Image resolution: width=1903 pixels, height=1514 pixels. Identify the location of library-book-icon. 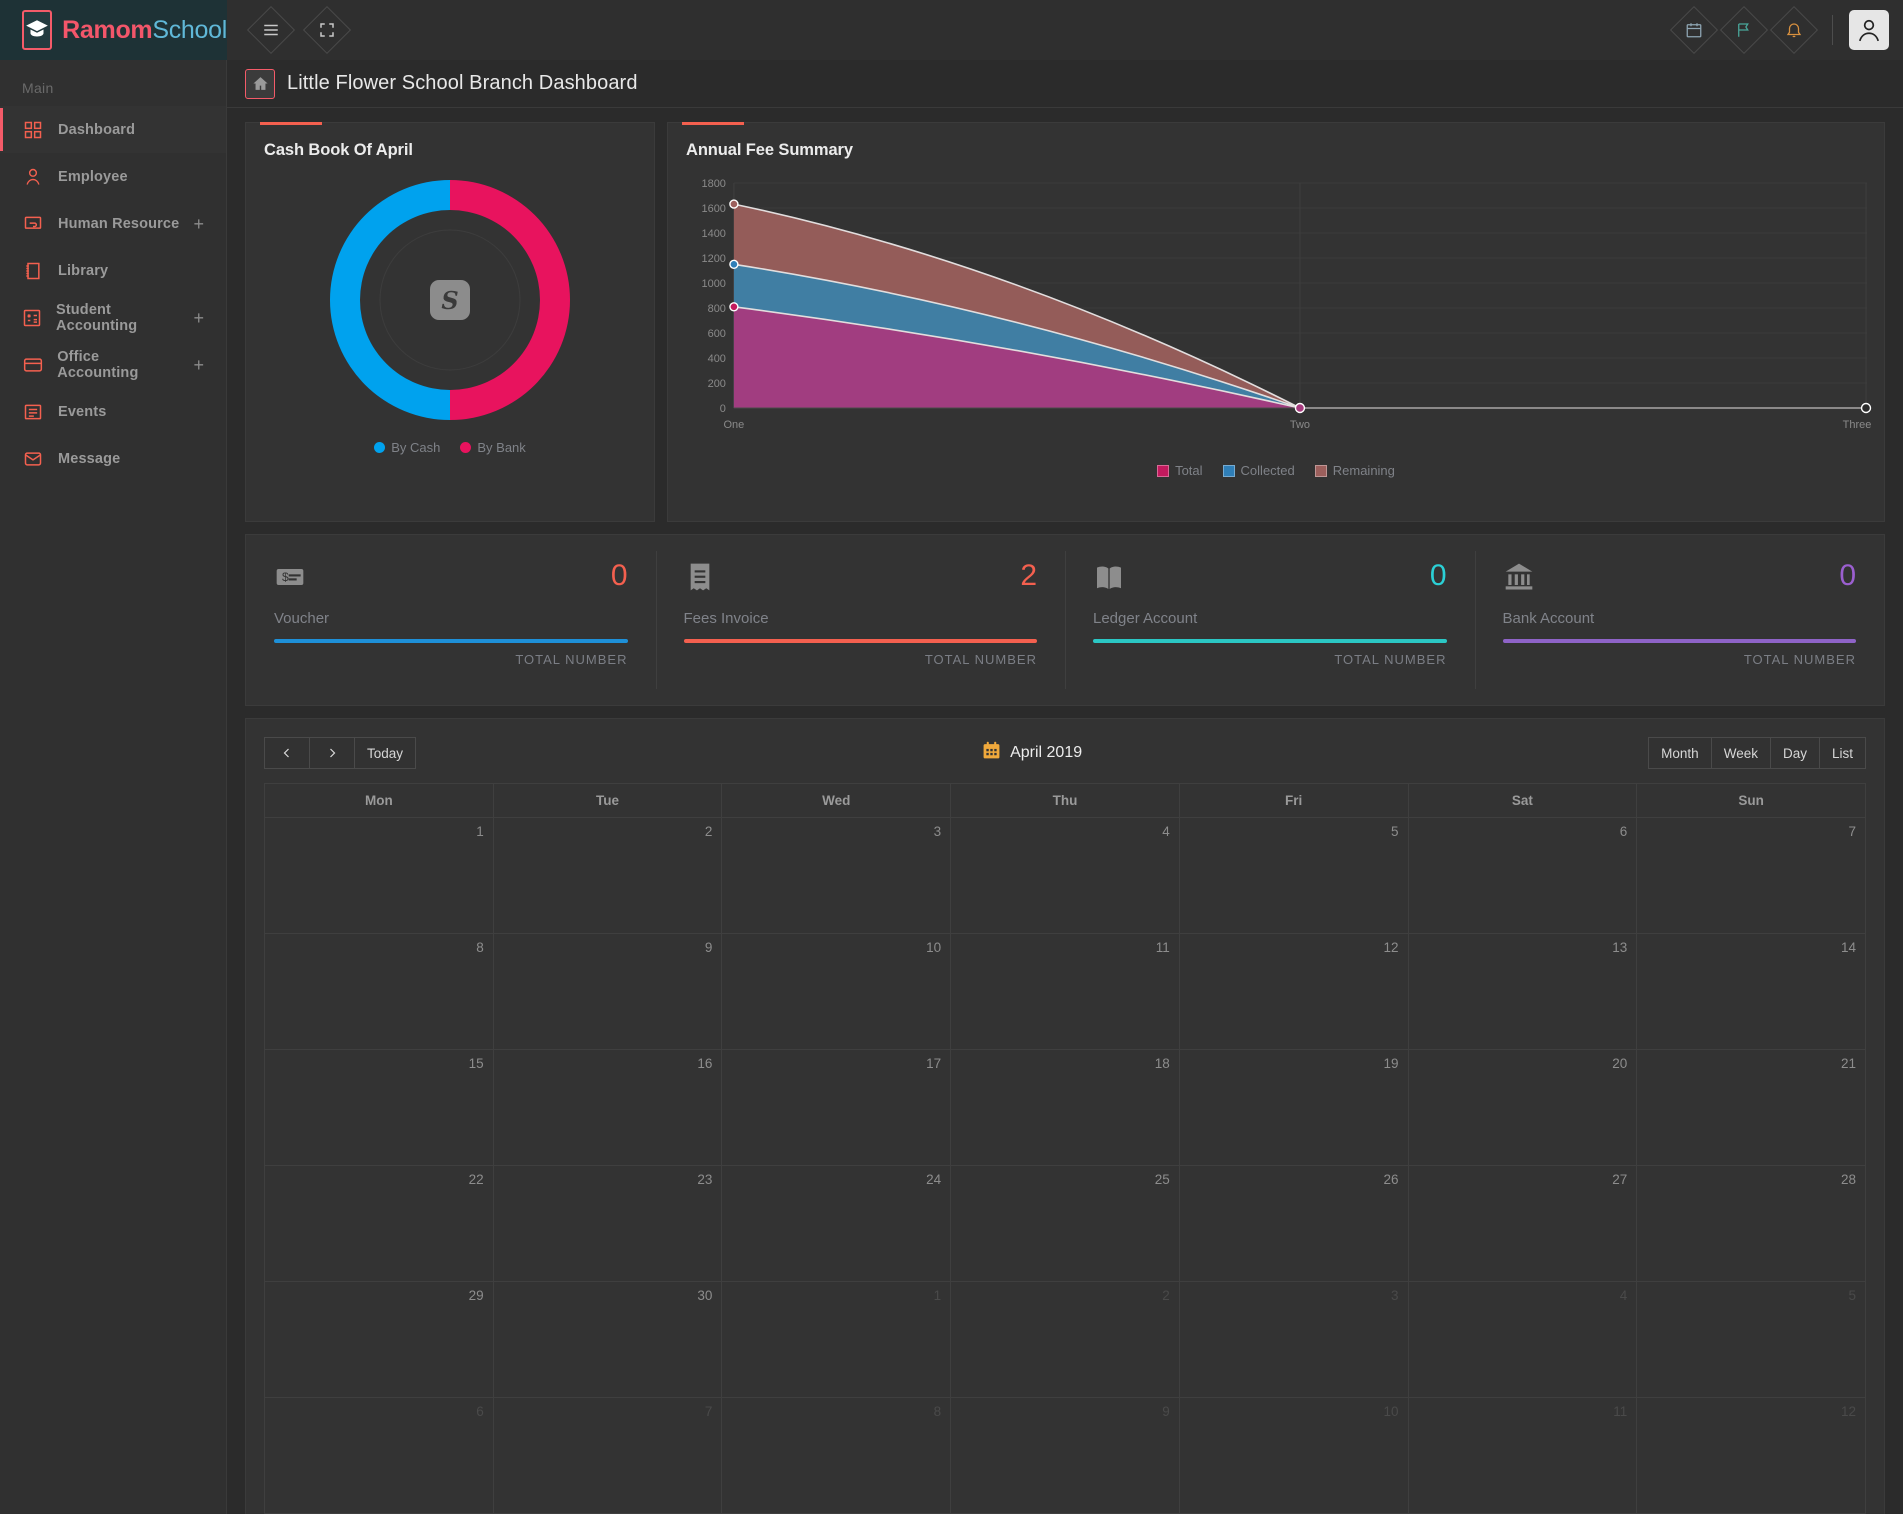
(33, 271).